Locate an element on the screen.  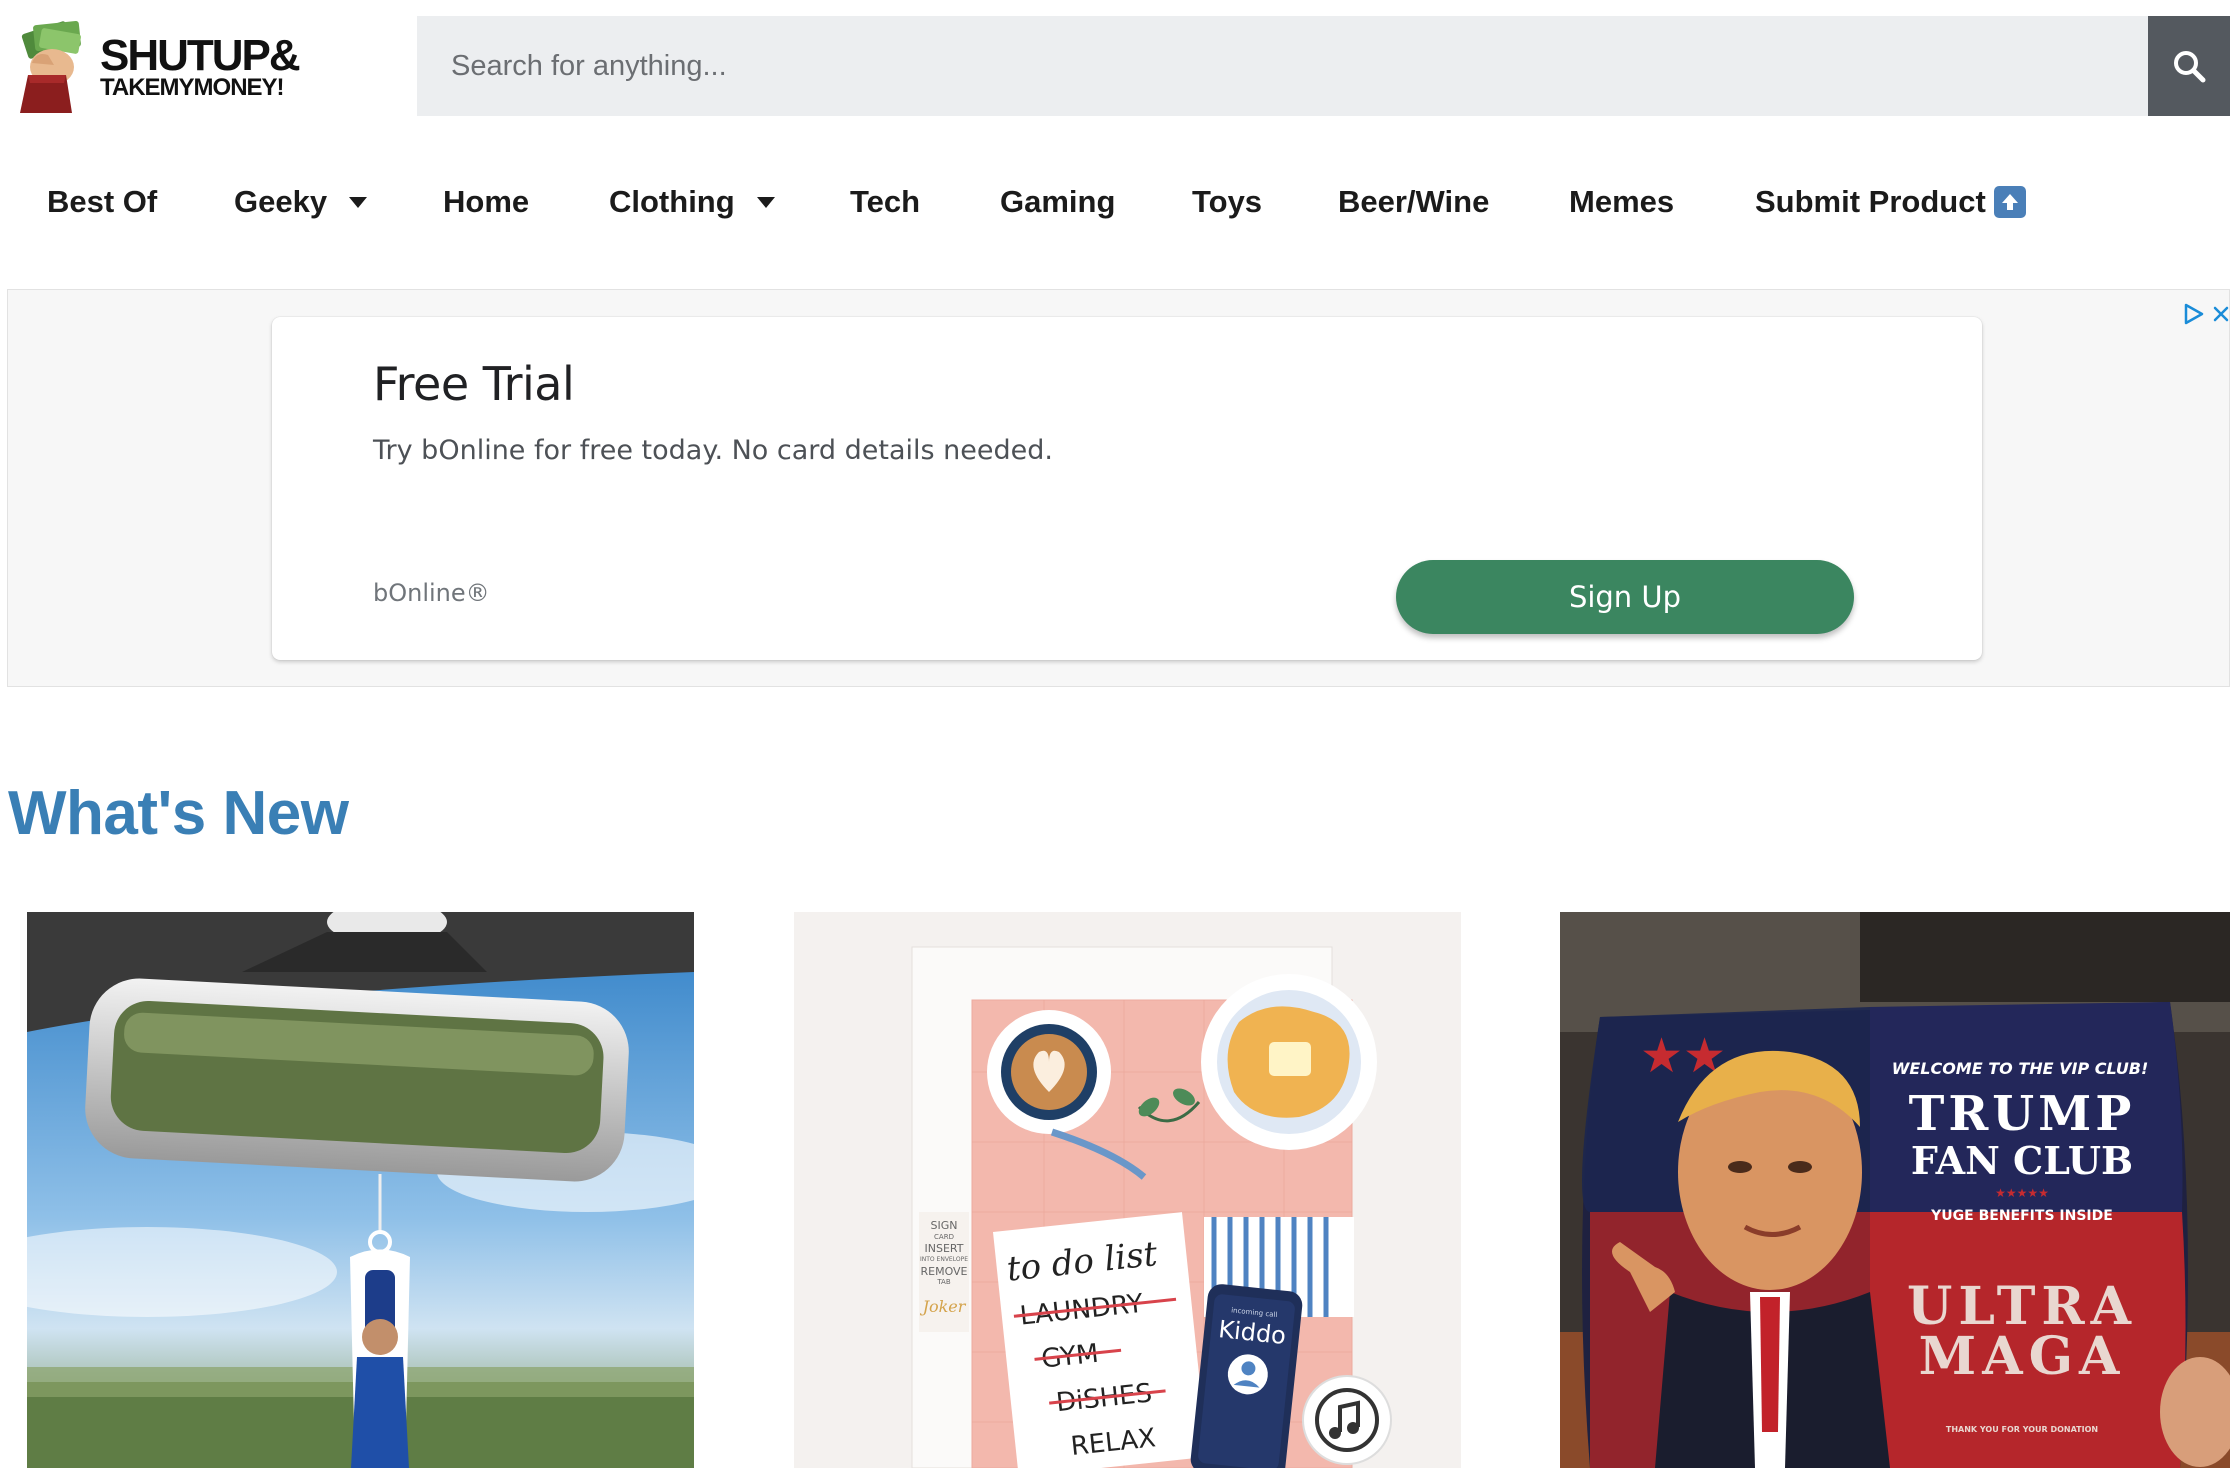
nav-item-label: Home is located at coordinates (486, 201).